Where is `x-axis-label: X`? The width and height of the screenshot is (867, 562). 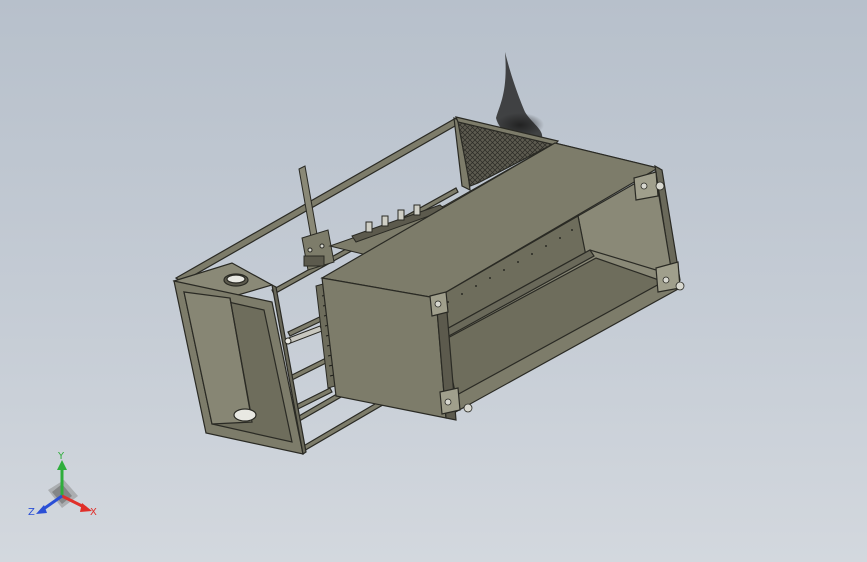
x-axis-label: X is located at coordinates (93, 512).